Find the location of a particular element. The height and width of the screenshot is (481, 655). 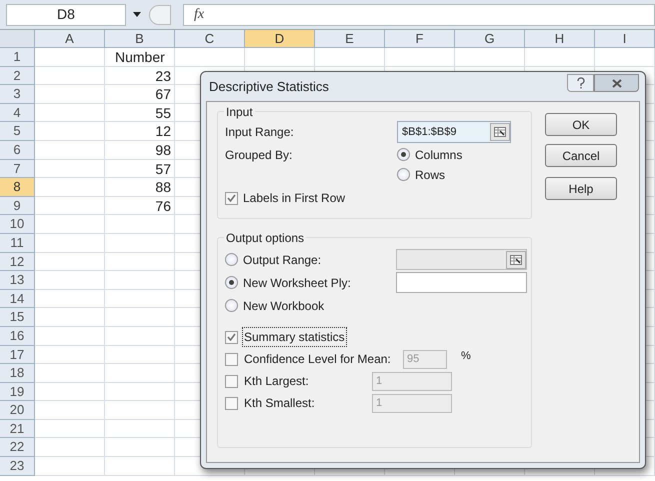

field-value: $B$1:$B$9 is located at coordinates (429, 132).